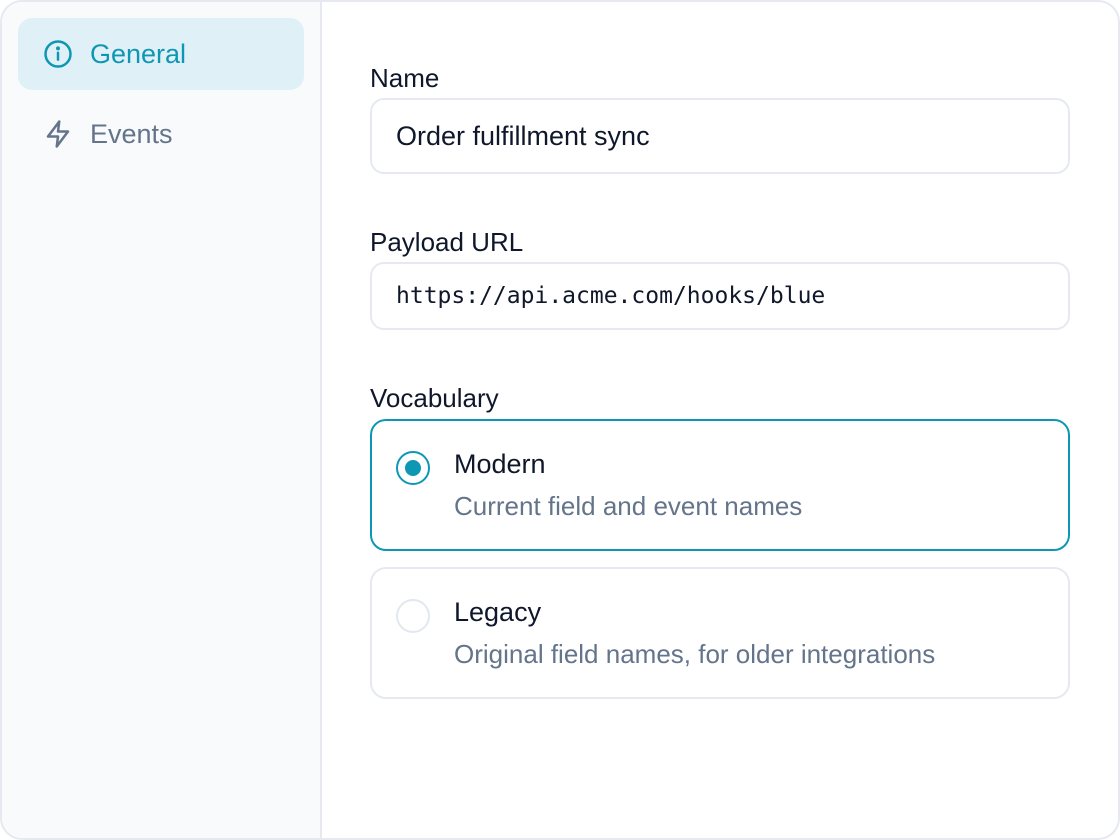 This screenshot has width=1120, height=840. What do you see at coordinates (500, 464) in the screenshot?
I see `option-title: Modern` at bounding box center [500, 464].